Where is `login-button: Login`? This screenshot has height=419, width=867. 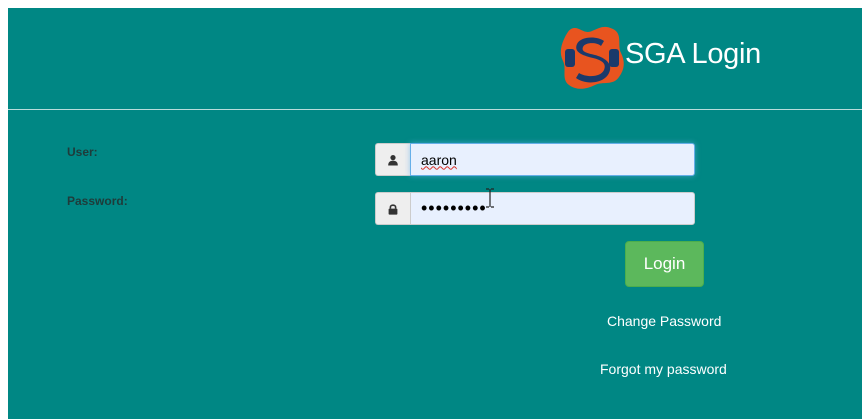
login-button: Login is located at coordinates (664, 264).